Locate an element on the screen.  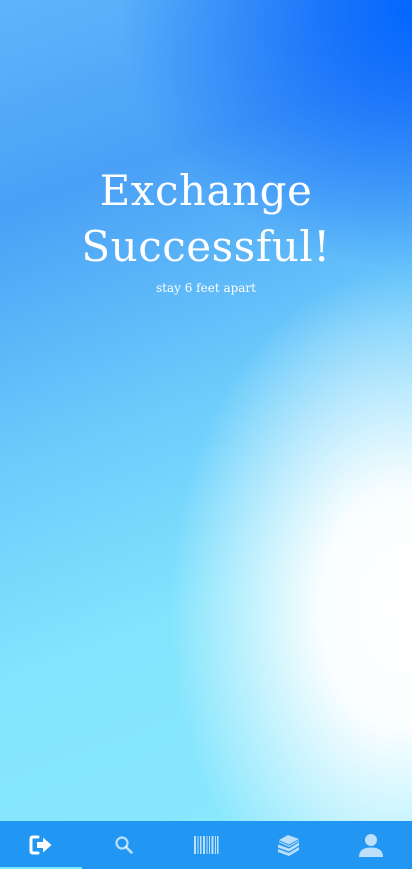
success-subtitle: stay 6 feet apart is located at coordinates (205, 288).